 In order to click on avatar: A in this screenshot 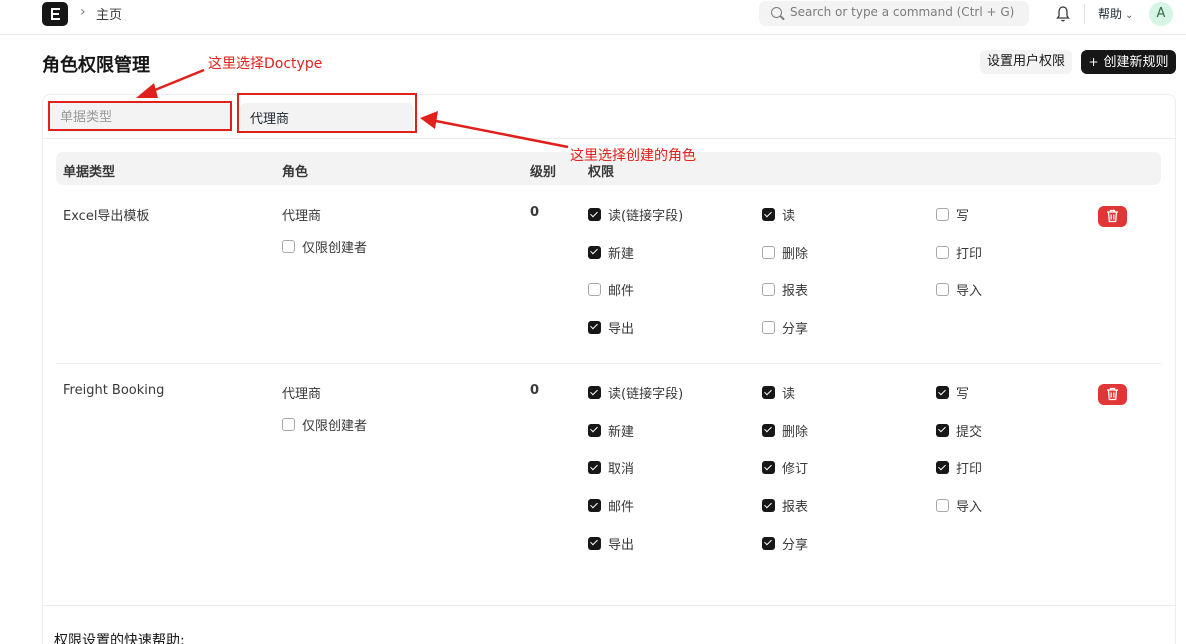, I will do `click(1161, 14)`.